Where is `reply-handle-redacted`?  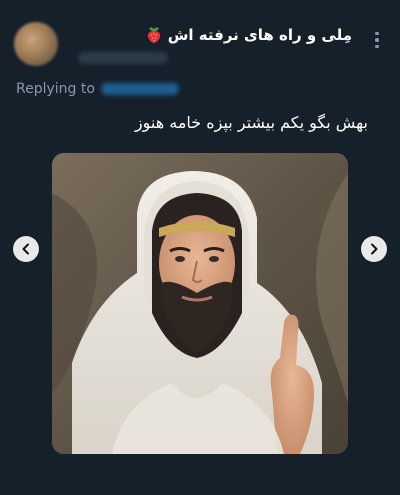
reply-handle-redacted is located at coordinates (139, 89).